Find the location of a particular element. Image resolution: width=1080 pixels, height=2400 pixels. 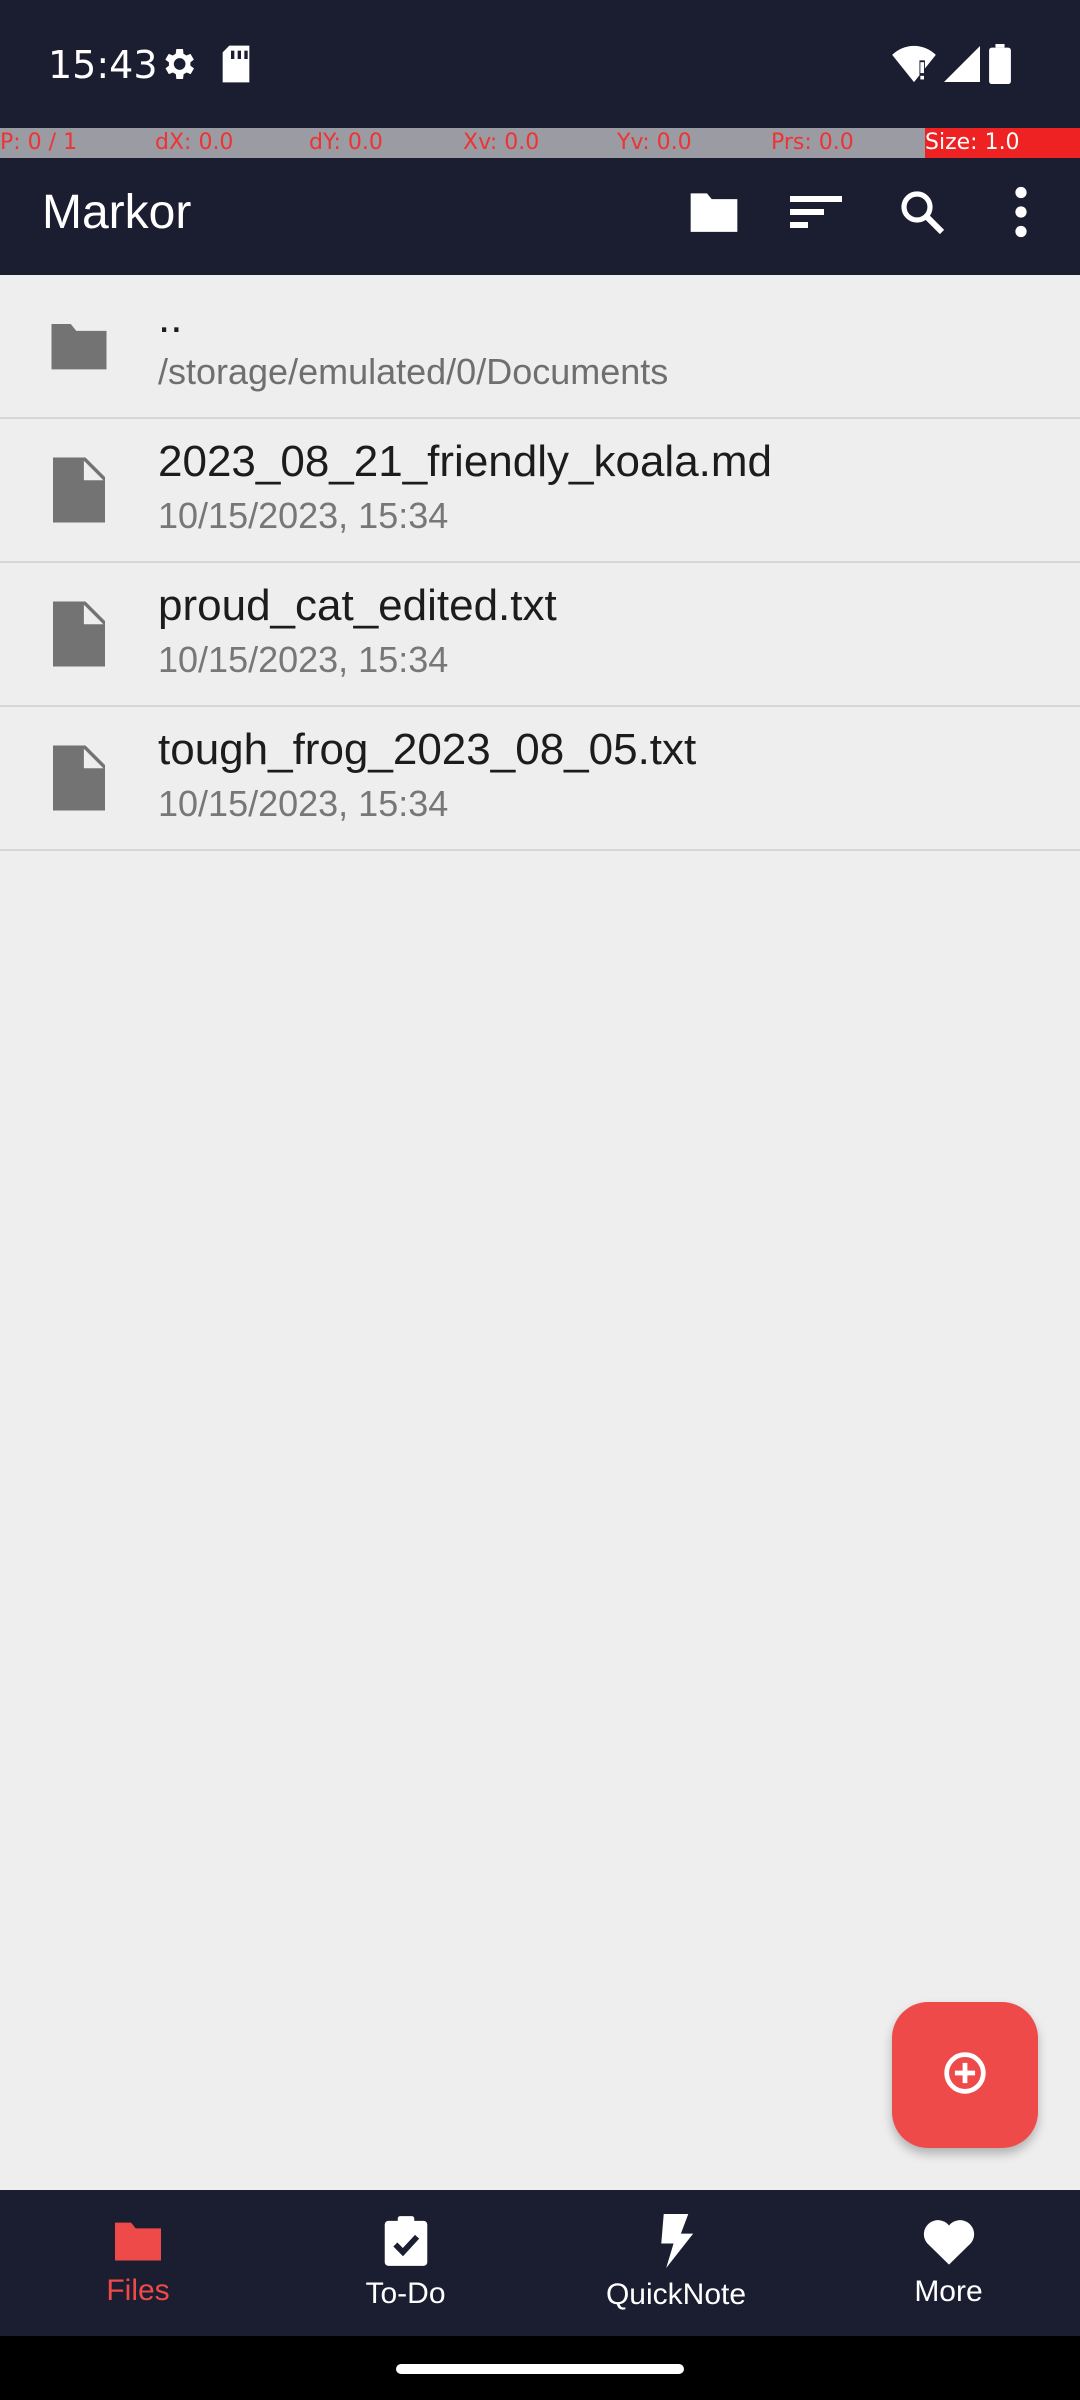

checklist-icon is located at coordinates (406, 2243).